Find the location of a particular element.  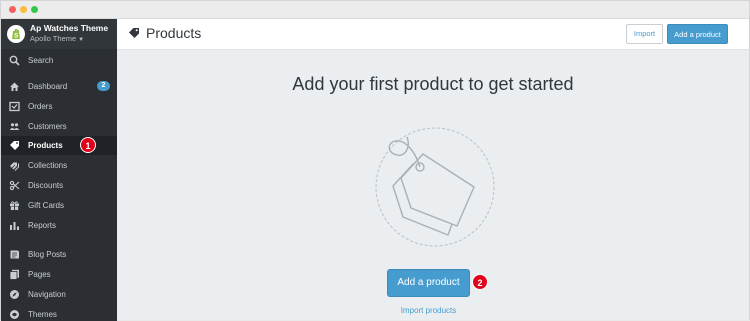

page-header: Products Import Add a product is located at coordinates (433, 34).